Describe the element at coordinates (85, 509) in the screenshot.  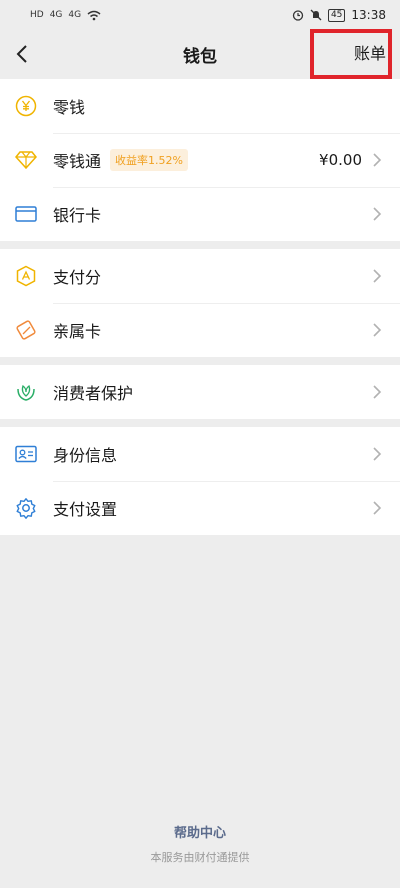
I see `row-label: 支付设置` at that location.